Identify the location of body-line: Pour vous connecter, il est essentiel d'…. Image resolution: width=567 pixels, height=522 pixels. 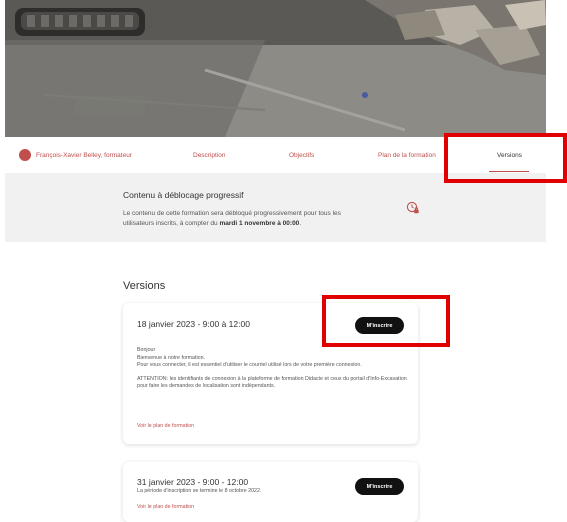
(249, 365).